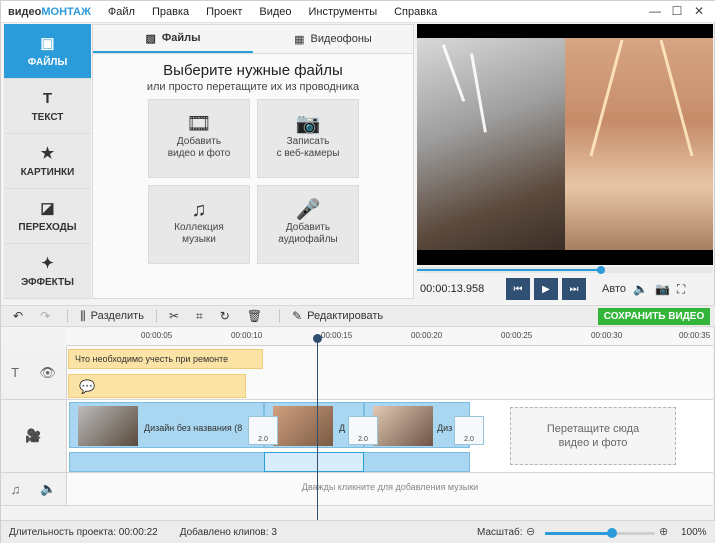 The width and height of the screenshot is (715, 543). Describe the element at coordinates (157, 386) in the screenshot. I see `sticker-clip: 💬` at that location.